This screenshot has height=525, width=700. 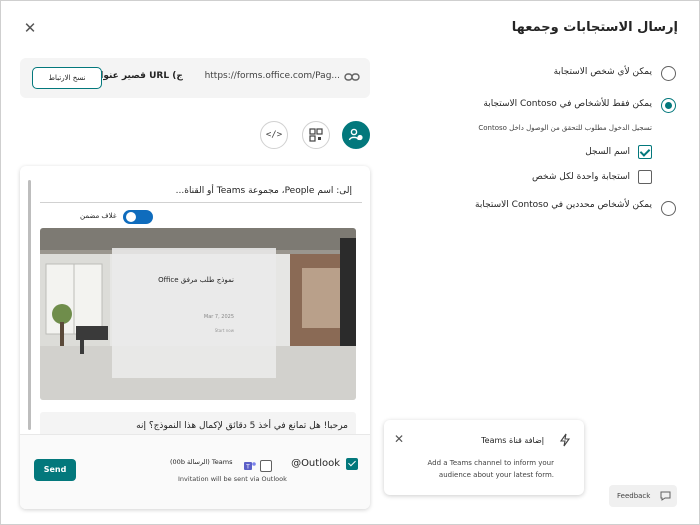 What do you see at coordinates (218, 317) in the screenshot?
I see `form-card-date: Mar 7, 2025` at bounding box center [218, 317].